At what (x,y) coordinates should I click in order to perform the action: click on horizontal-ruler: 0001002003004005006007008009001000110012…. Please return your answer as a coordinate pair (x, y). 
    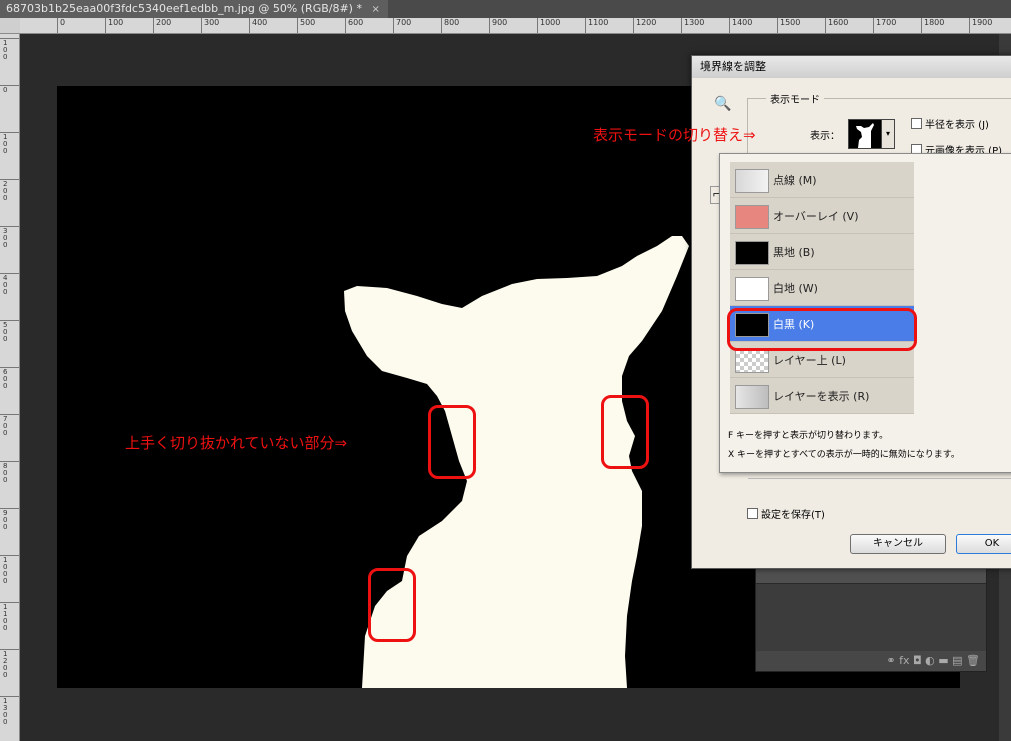
    Looking at the image, I should click on (515, 26).